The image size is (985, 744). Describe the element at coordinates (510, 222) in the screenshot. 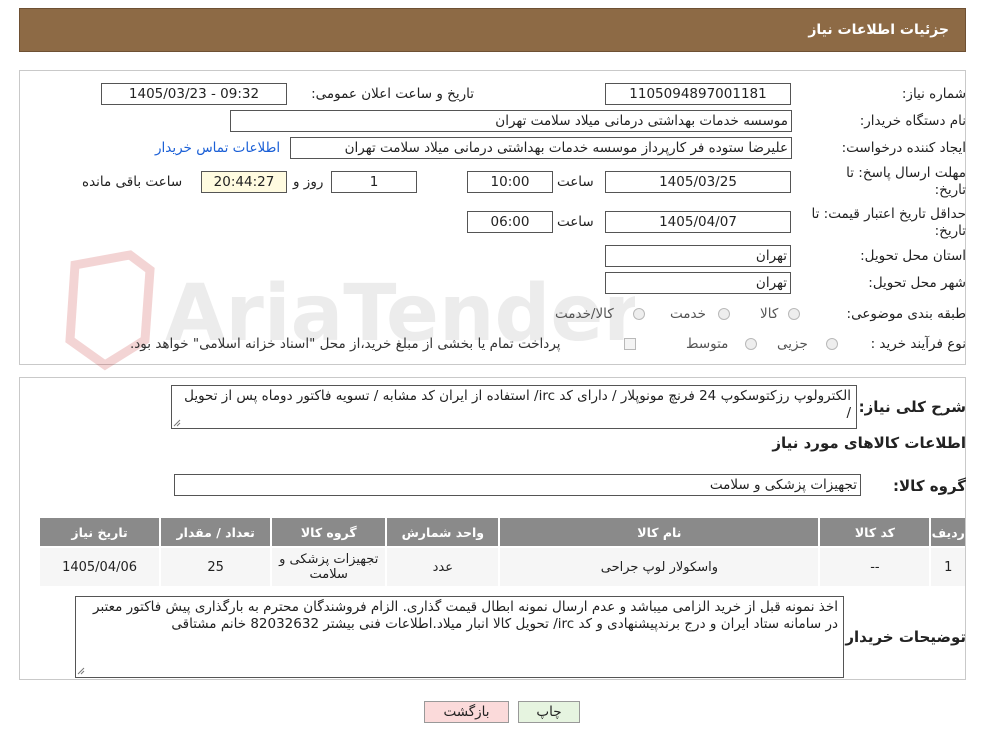

I see `price-validity-time-field: 06:00` at that location.